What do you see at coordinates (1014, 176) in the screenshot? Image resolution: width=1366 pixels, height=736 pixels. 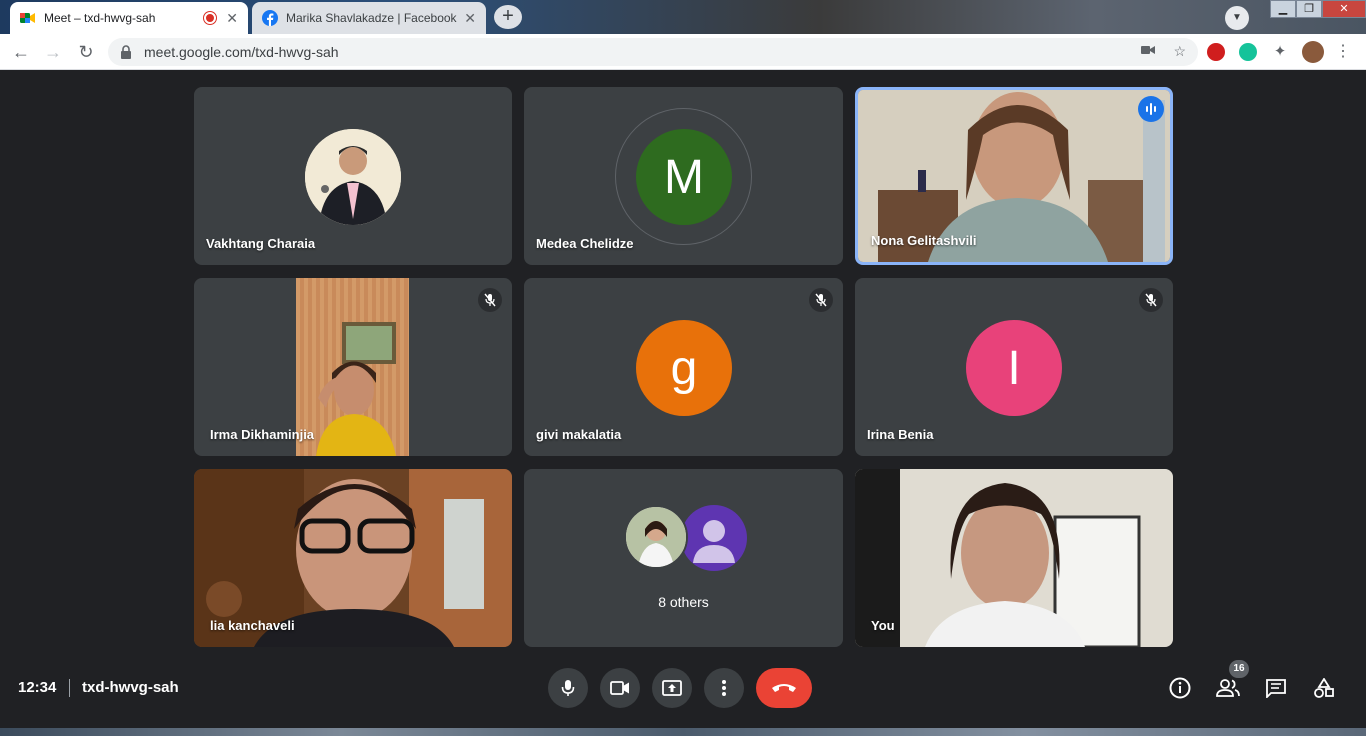 I see `participant-tile-active-speaker: Nona Gelitashvili` at bounding box center [1014, 176].